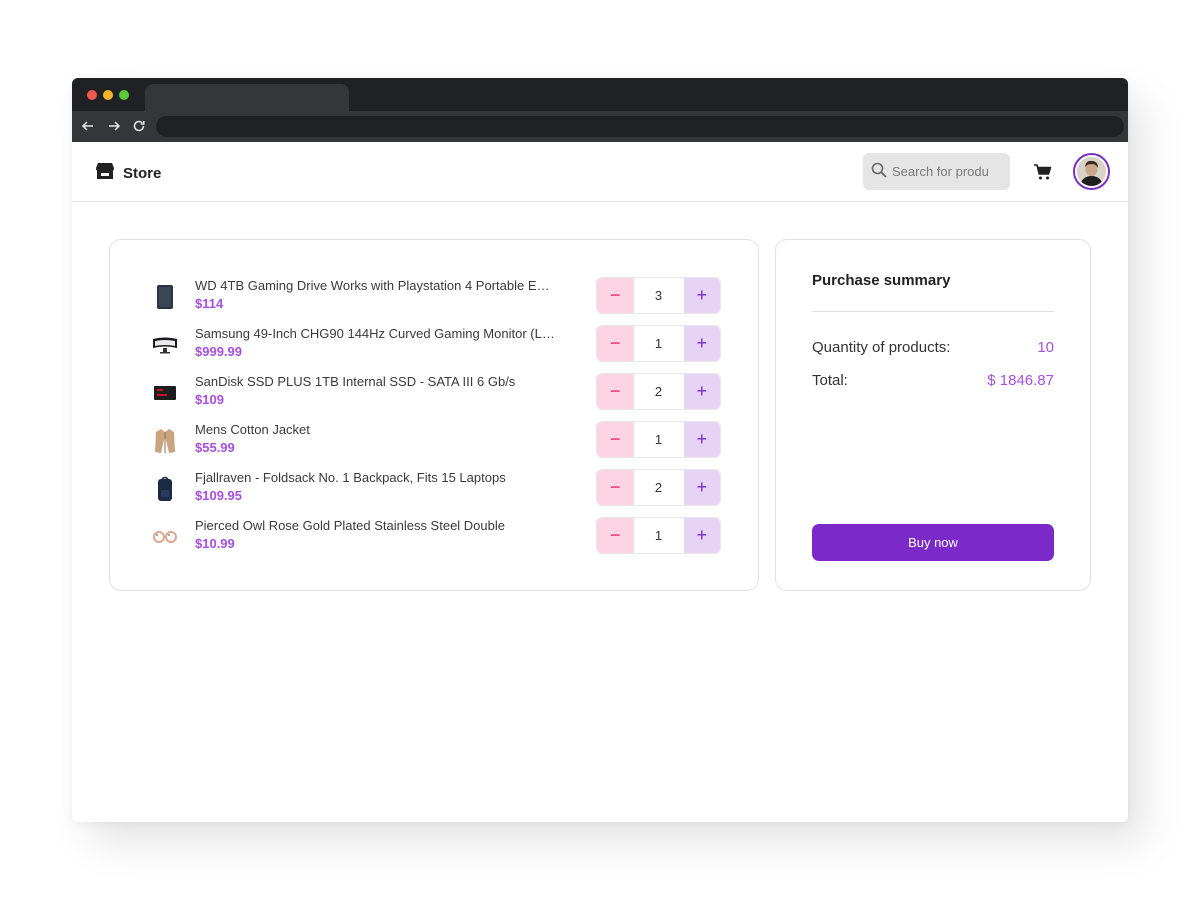  What do you see at coordinates (600, 172) in the screenshot?
I see `app-header: Store` at bounding box center [600, 172].